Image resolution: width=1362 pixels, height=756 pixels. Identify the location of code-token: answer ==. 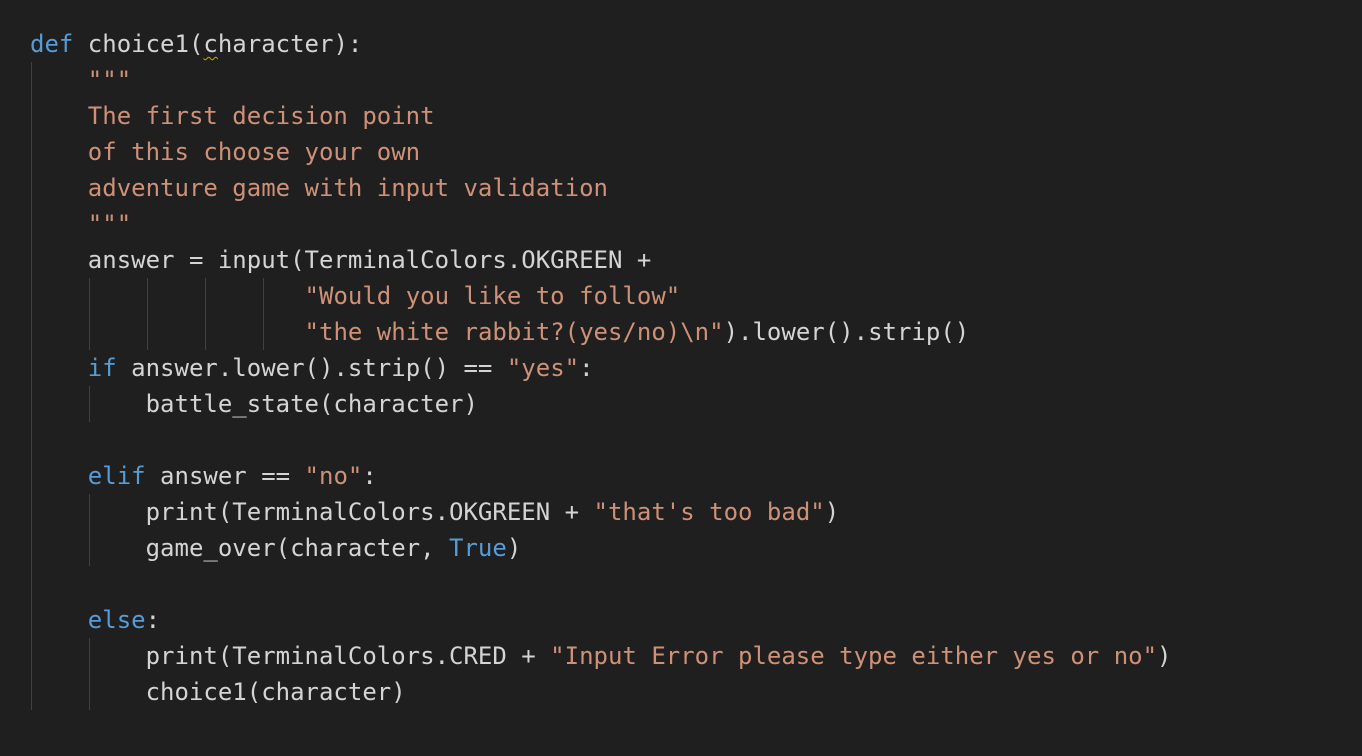
(225, 476).